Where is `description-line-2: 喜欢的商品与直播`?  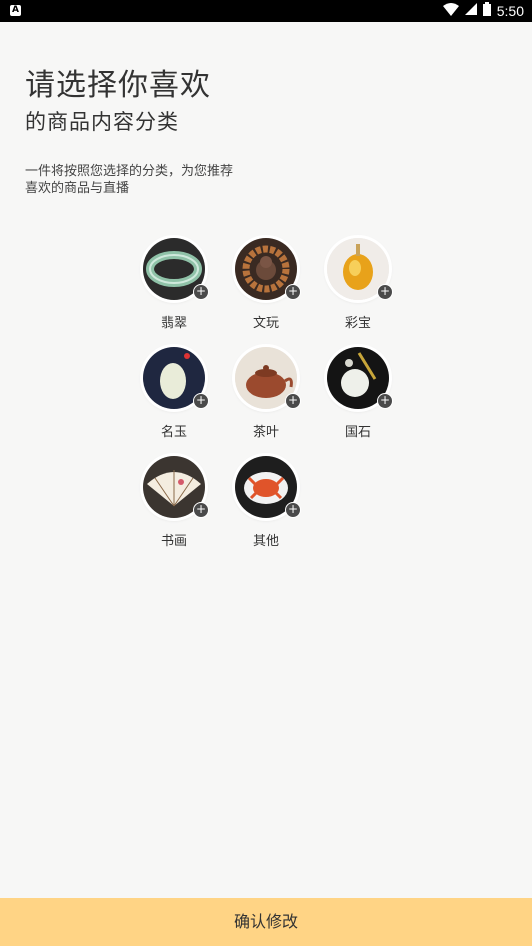
description-line-2: 喜欢的商品与直播 is located at coordinates (77, 188).